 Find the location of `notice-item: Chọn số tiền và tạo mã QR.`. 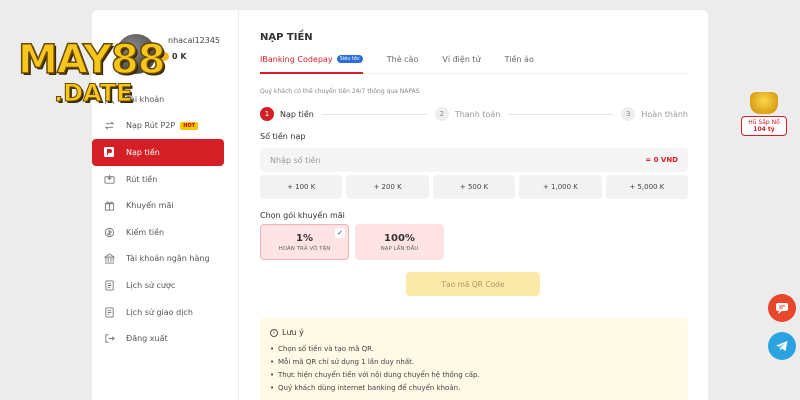

notice-item: Chọn số tiền và tạo mã QR. is located at coordinates (474, 349).